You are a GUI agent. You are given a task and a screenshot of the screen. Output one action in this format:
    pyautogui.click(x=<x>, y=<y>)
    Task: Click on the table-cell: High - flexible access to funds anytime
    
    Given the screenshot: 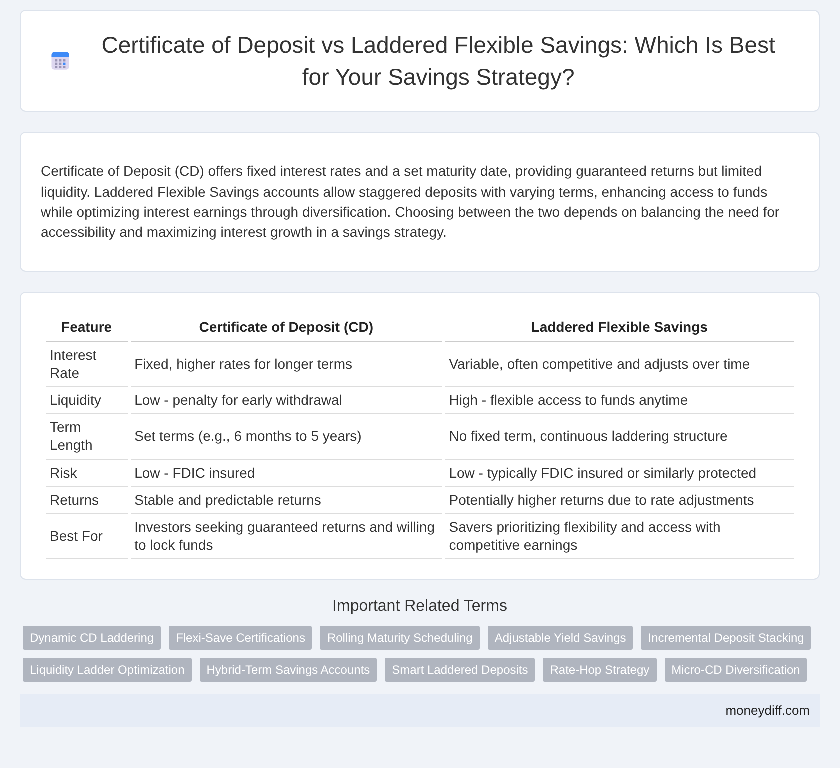 What is the action you would take?
    pyautogui.click(x=619, y=400)
    